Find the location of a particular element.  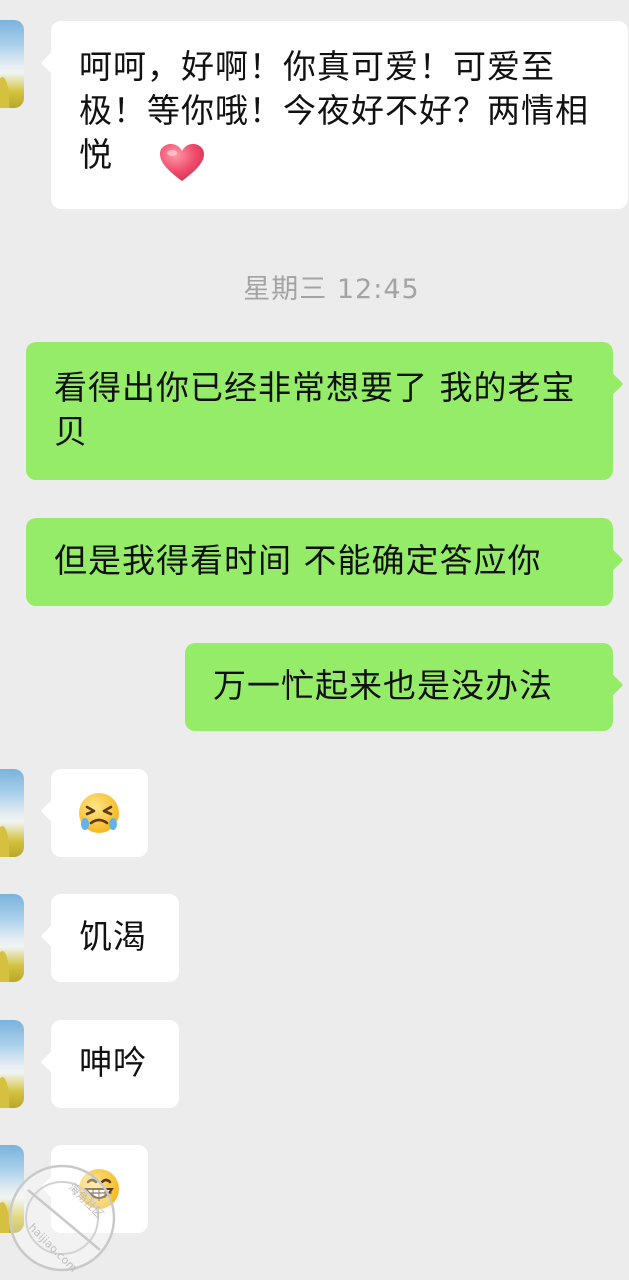

heart-emoji-icon is located at coordinates (182, 162).